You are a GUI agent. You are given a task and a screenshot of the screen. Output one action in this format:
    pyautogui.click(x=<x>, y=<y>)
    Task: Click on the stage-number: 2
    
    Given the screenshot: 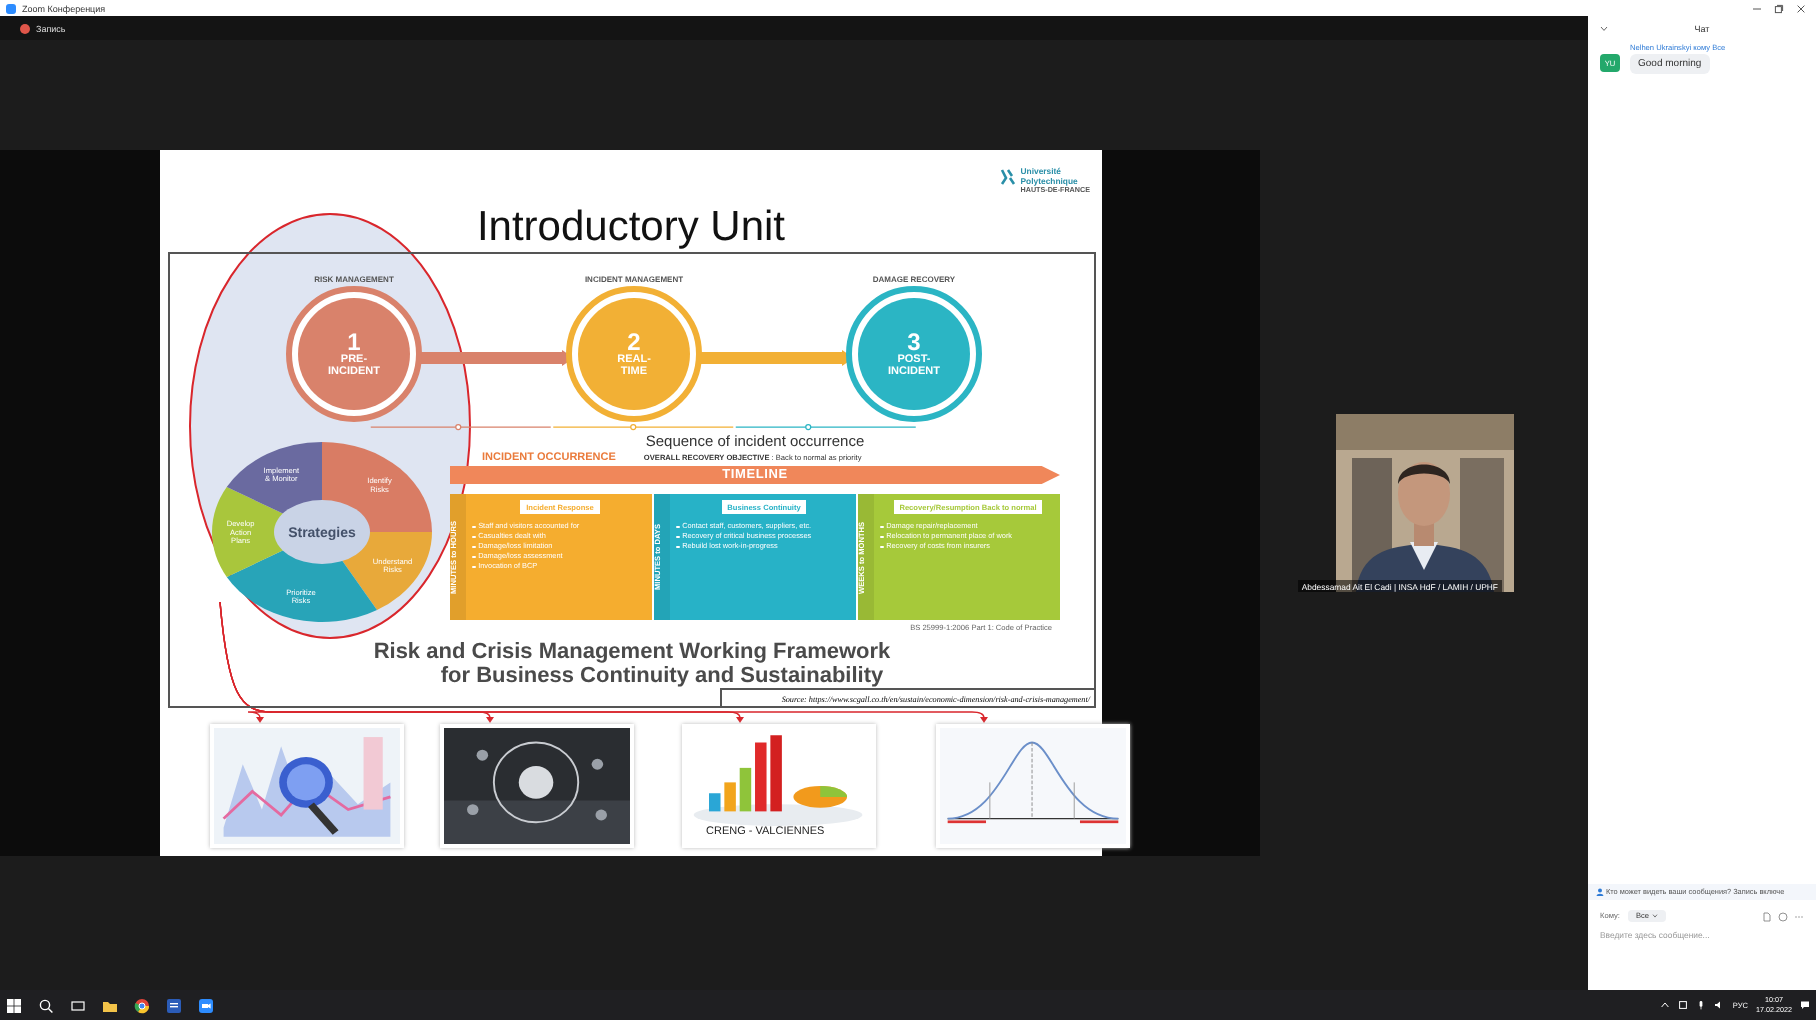 What is the action you would take?
    pyautogui.click(x=634, y=341)
    